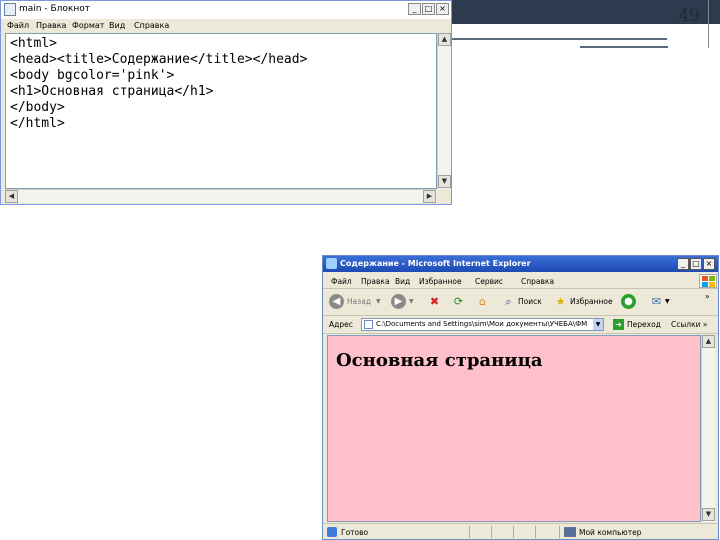 The height and width of the screenshot is (540, 720). Describe the element at coordinates (610, 532) in the screenshot. I see `zone-text: Мой компьютер` at that location.